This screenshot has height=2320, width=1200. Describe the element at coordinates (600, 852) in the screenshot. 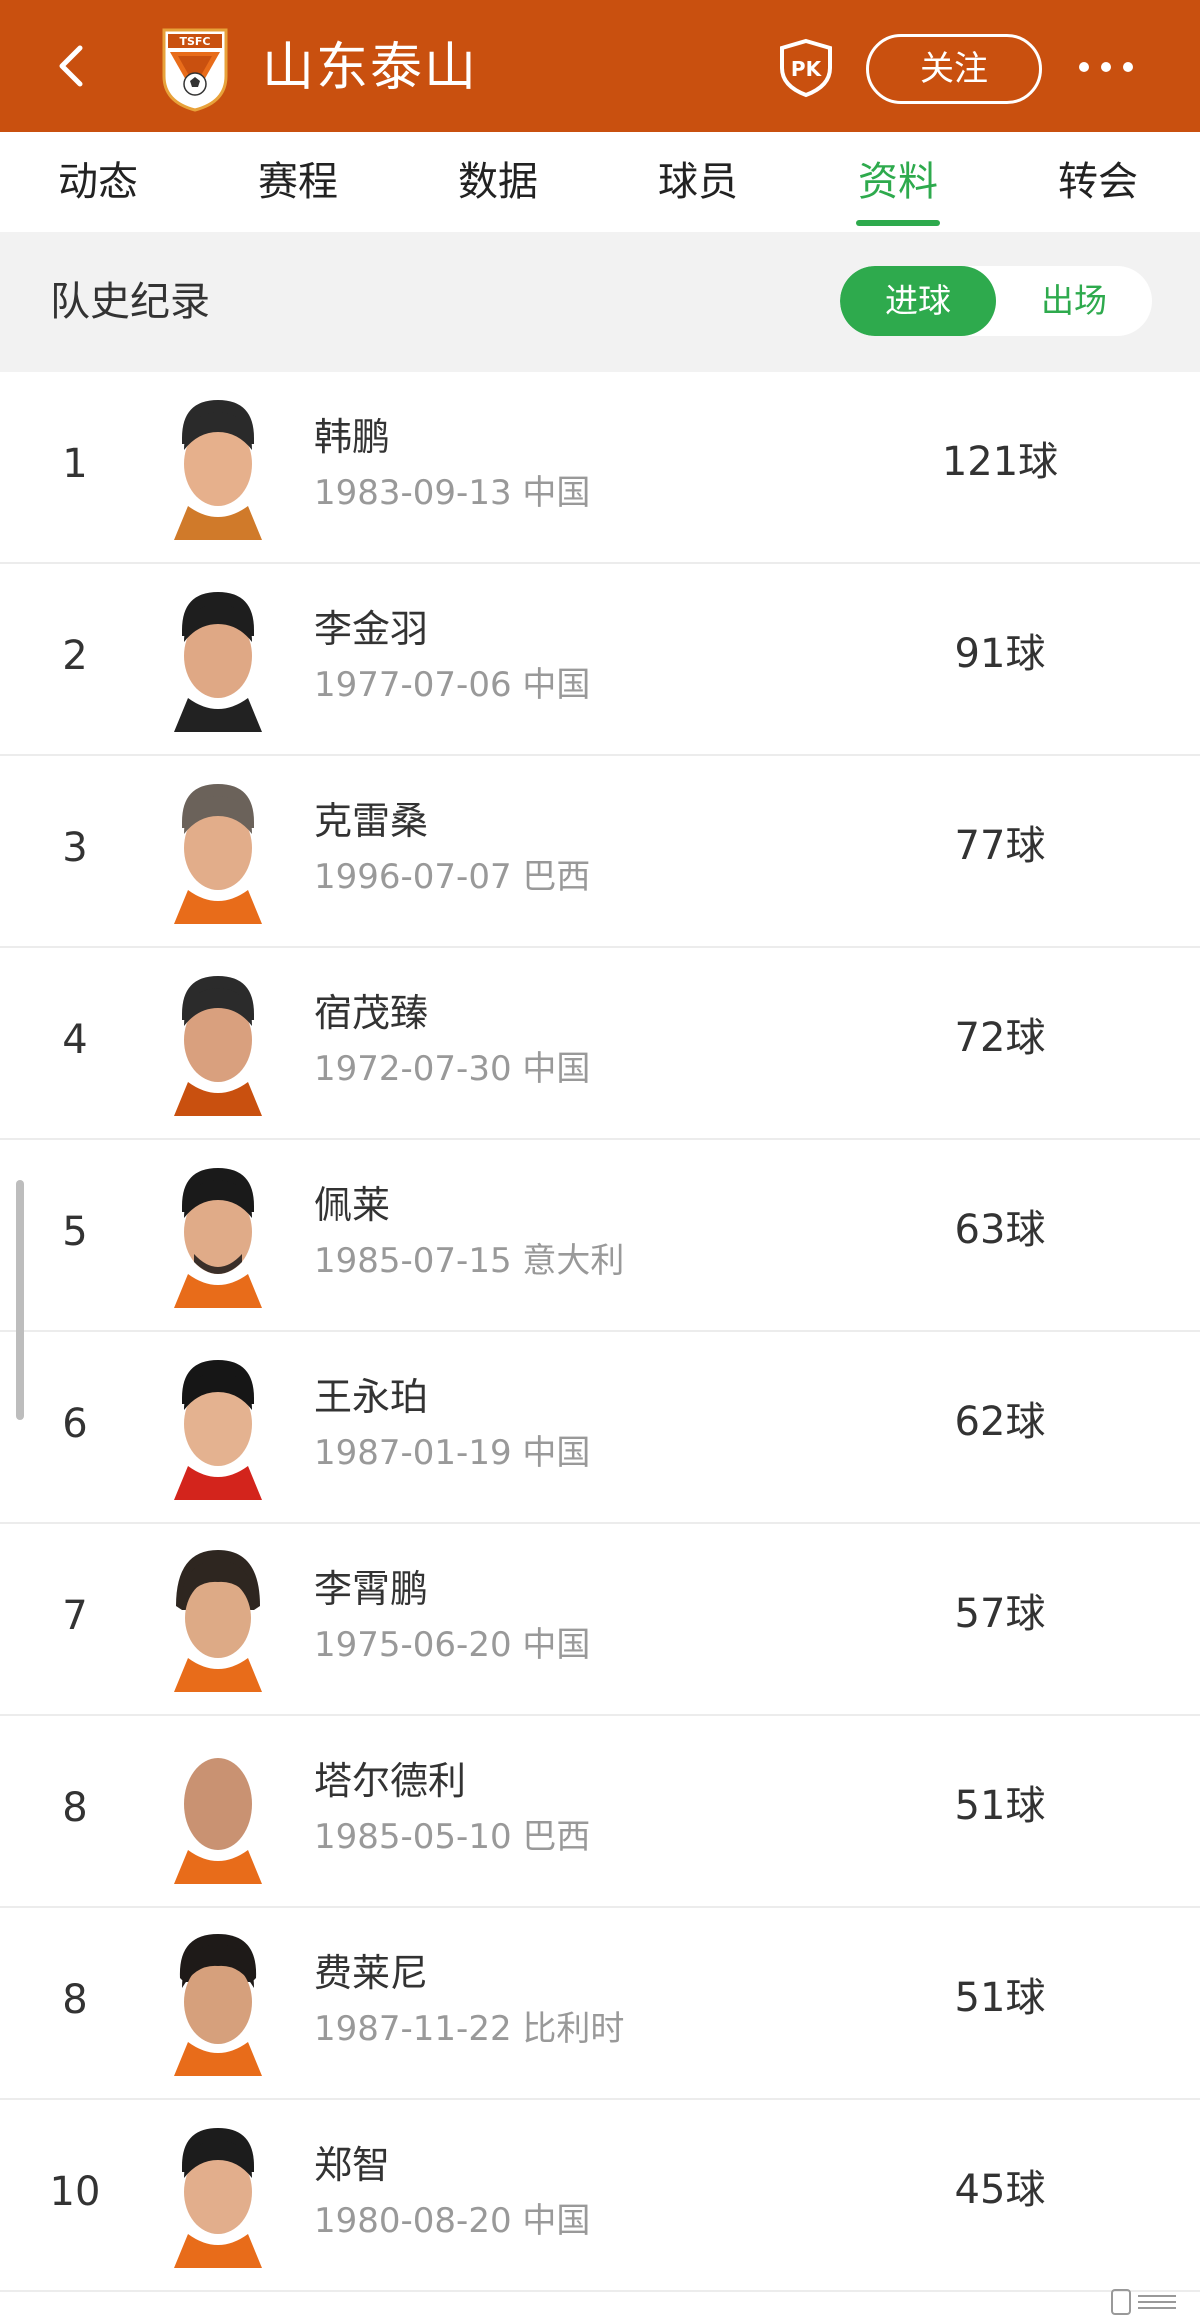

I see `list-item: 3 克雷桑 1996-07-07 巴西 77球` at that location.